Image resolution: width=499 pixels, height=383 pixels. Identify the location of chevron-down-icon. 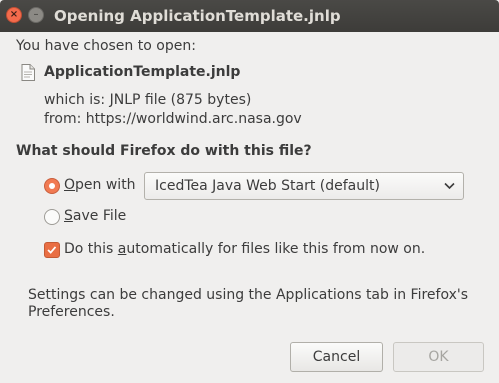
(449, 186).